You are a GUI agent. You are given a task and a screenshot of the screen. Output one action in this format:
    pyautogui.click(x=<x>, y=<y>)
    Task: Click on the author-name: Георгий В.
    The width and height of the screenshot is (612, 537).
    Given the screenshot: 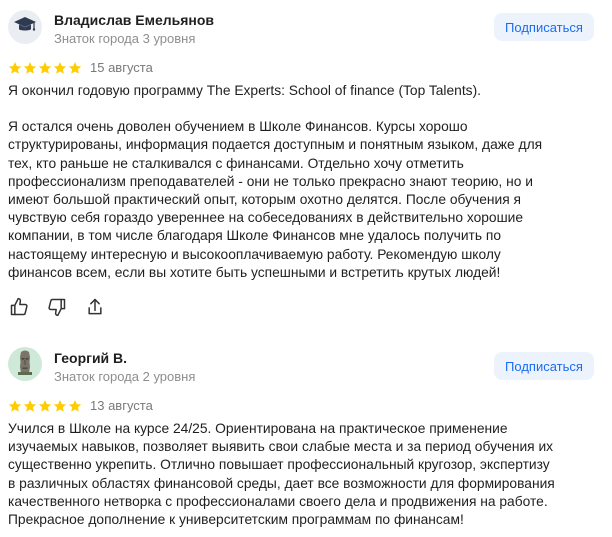 What is the action you would take?
    pyautogui.click(x=90, y=358)
    